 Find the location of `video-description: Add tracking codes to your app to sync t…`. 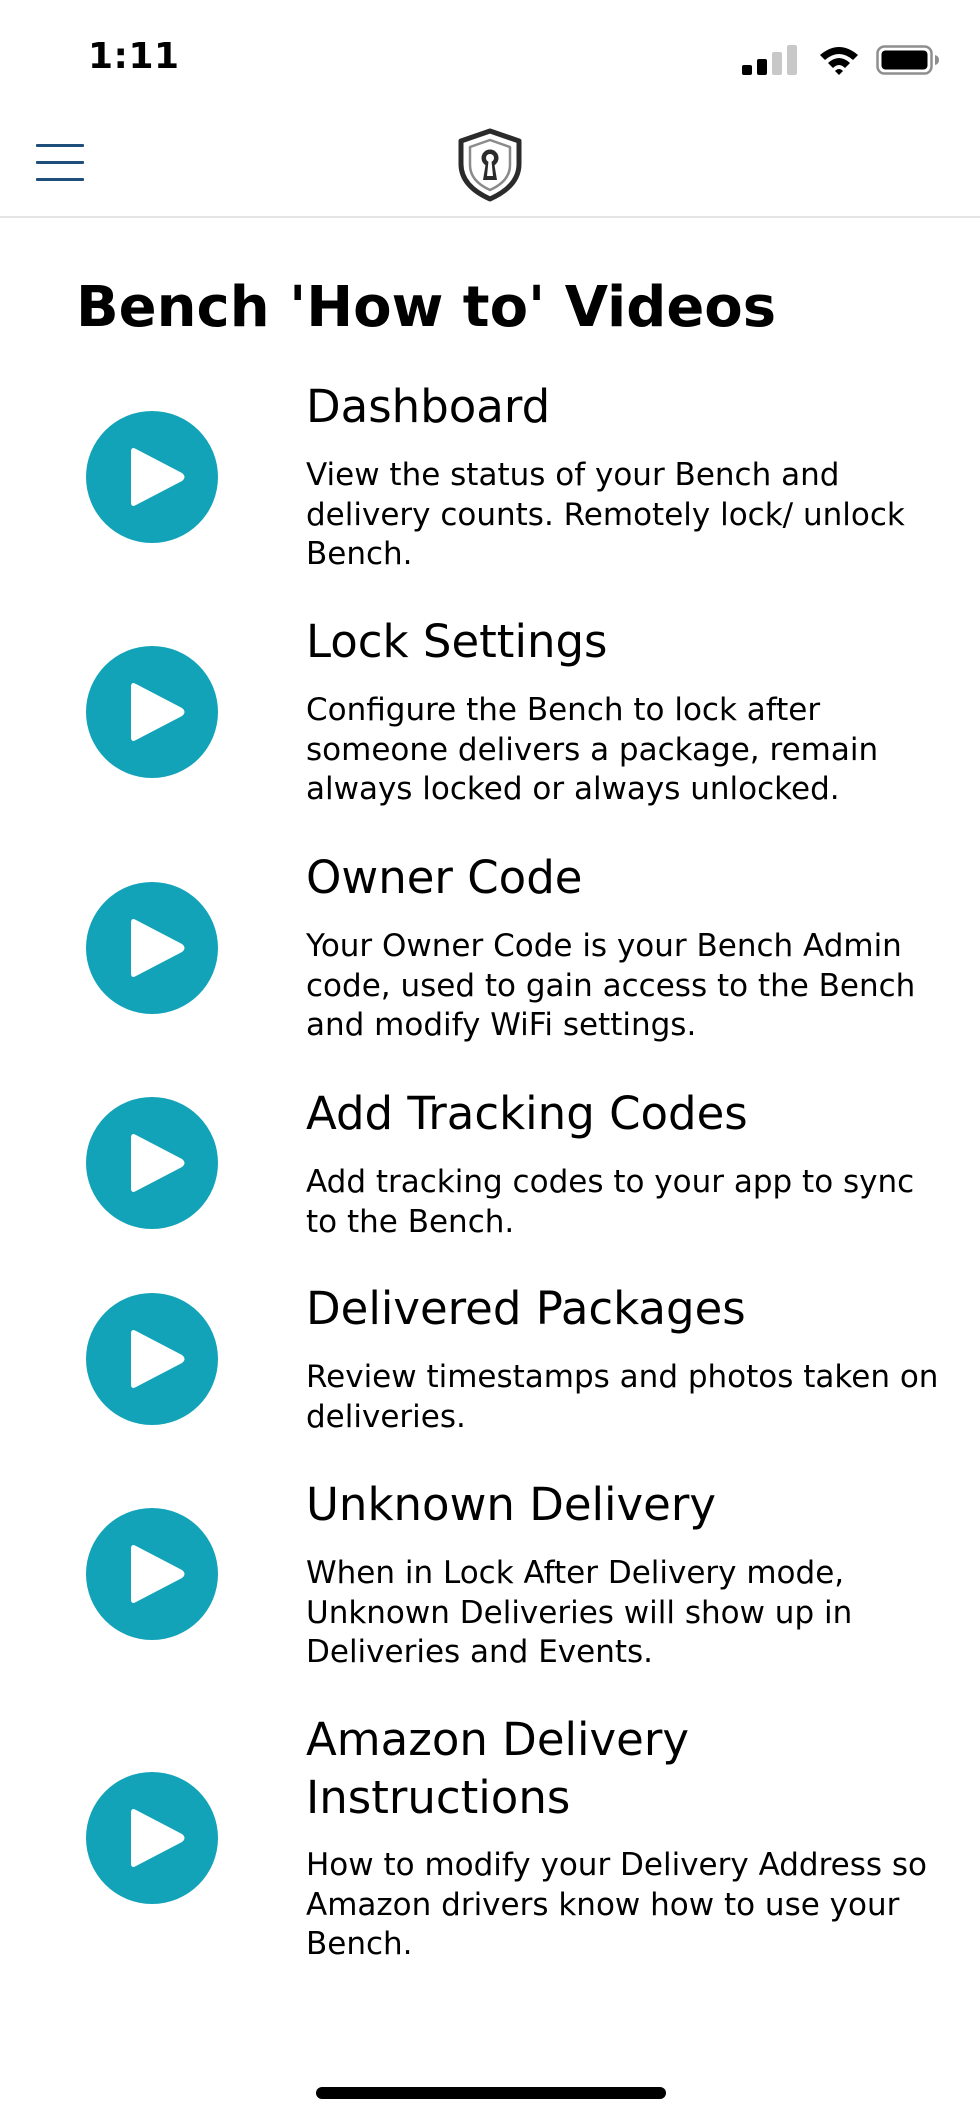

video-description: Add tracking codes to your app to sync t… is located at coordinates (610, 1202).